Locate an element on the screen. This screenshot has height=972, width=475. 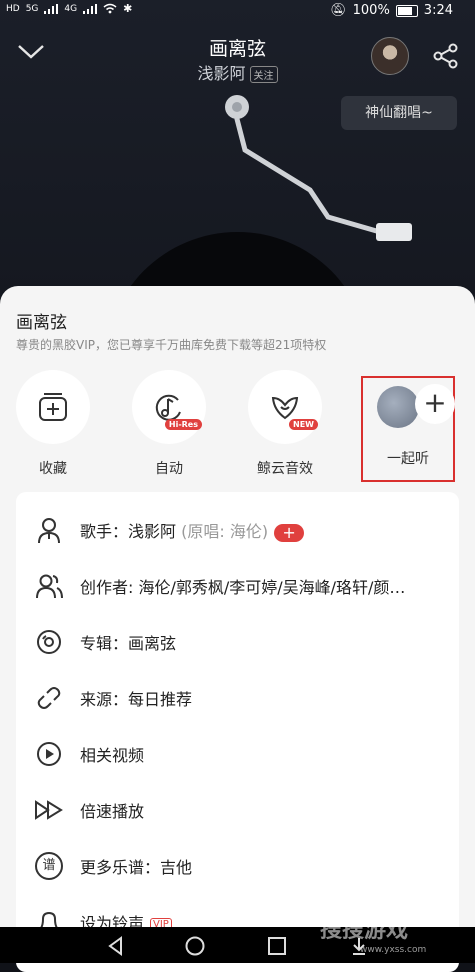
status-bar: HD 5G 4G ✱ 🔕︎ 100% 3:24 is located at coordinates (237, 11).